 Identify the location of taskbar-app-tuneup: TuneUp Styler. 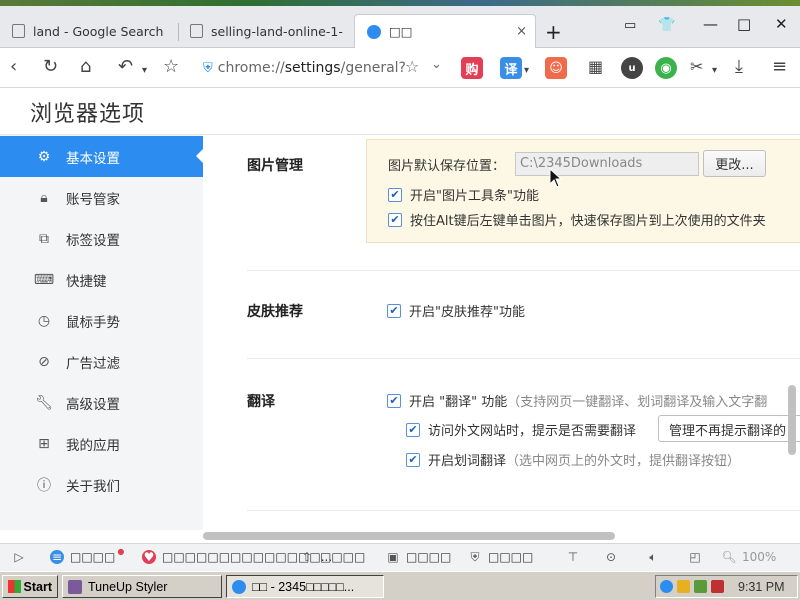
(142, 586).